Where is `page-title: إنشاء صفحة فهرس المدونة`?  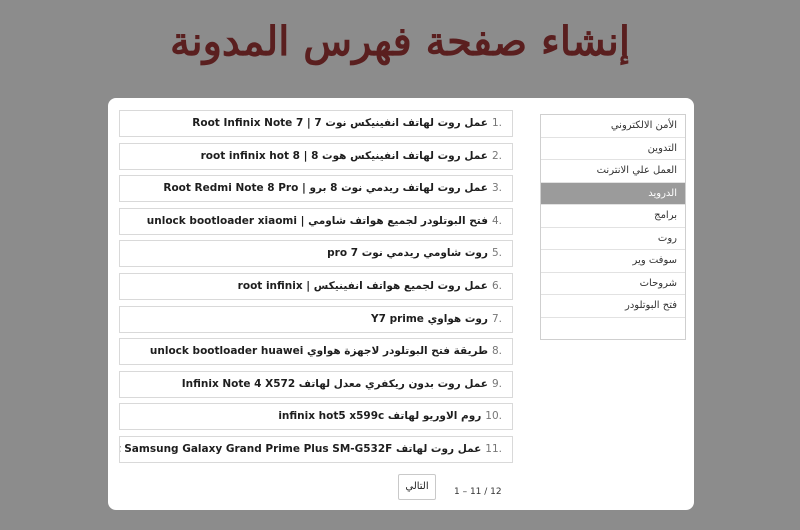 page-title: إنشاء صفحة فهرس المدونة is located at coordinates (400, 41).